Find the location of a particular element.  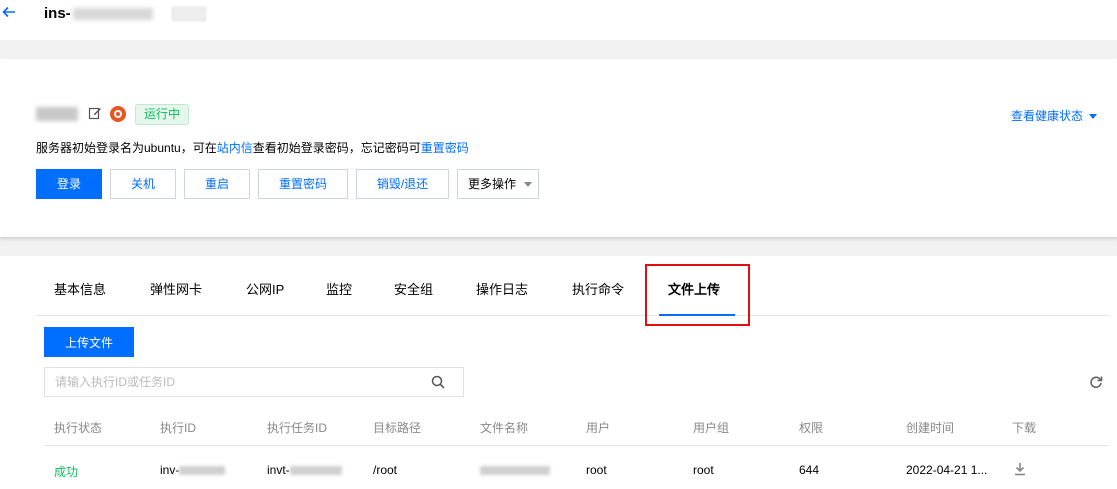

exec-id-prefix: inv- is located at coordinates (170, 470).